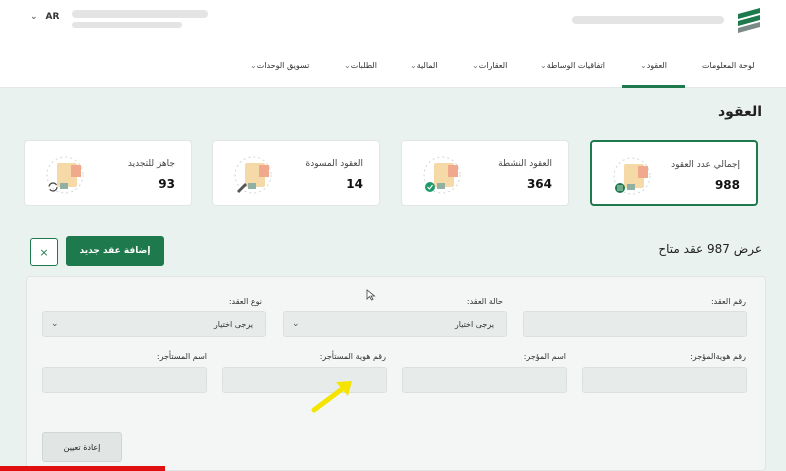 This screenshot has width=786, height=471. What do you see at coordinates (484, 380) in the screenshot?
I see `lessor-name-input` at bounding box center [484, 380].